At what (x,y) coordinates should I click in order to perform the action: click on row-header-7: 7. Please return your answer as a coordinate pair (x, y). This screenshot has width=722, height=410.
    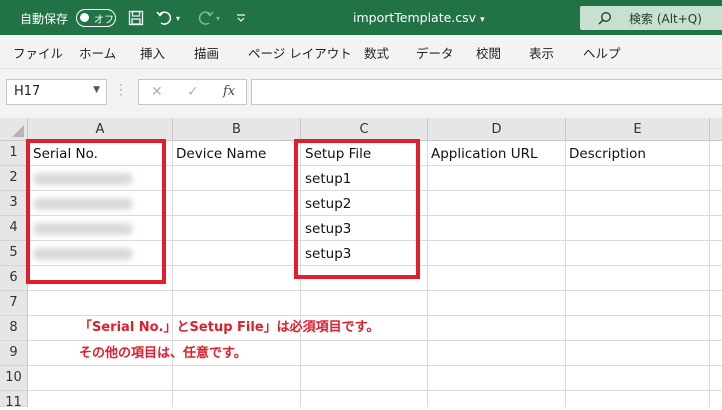
    Looking at the image, I should click on (14, 303).